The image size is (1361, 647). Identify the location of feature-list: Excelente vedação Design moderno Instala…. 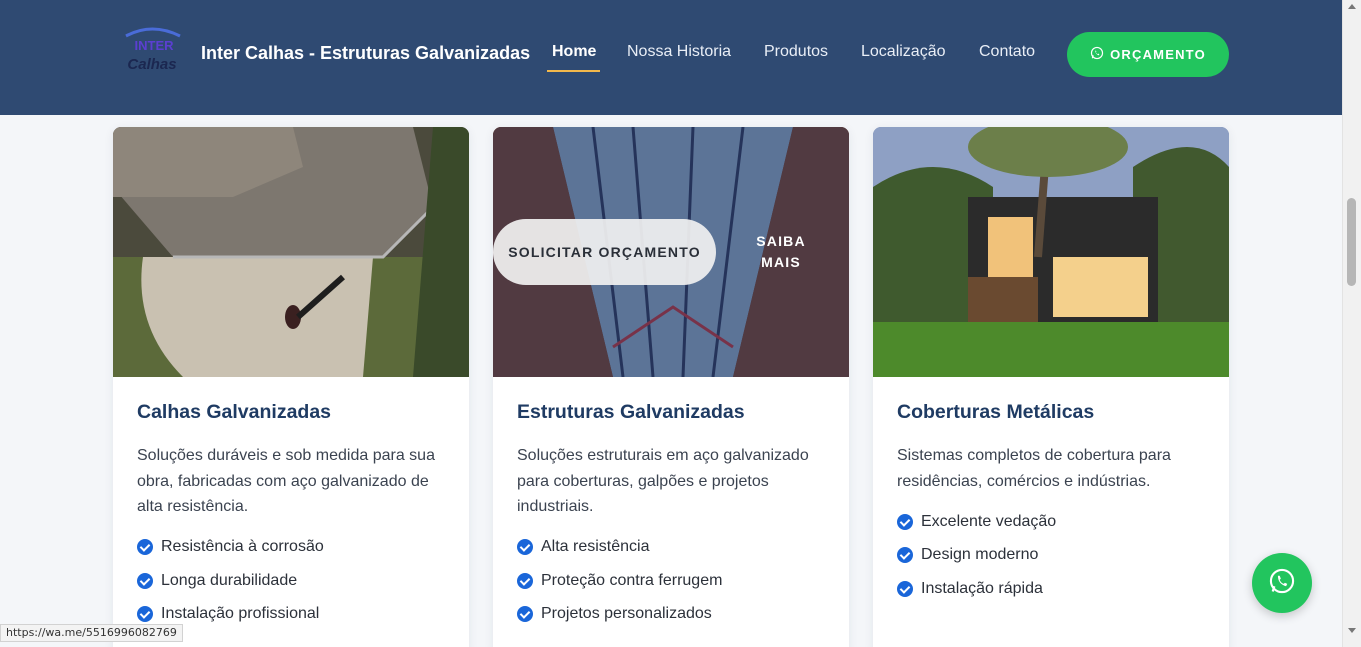
(1052, 555).